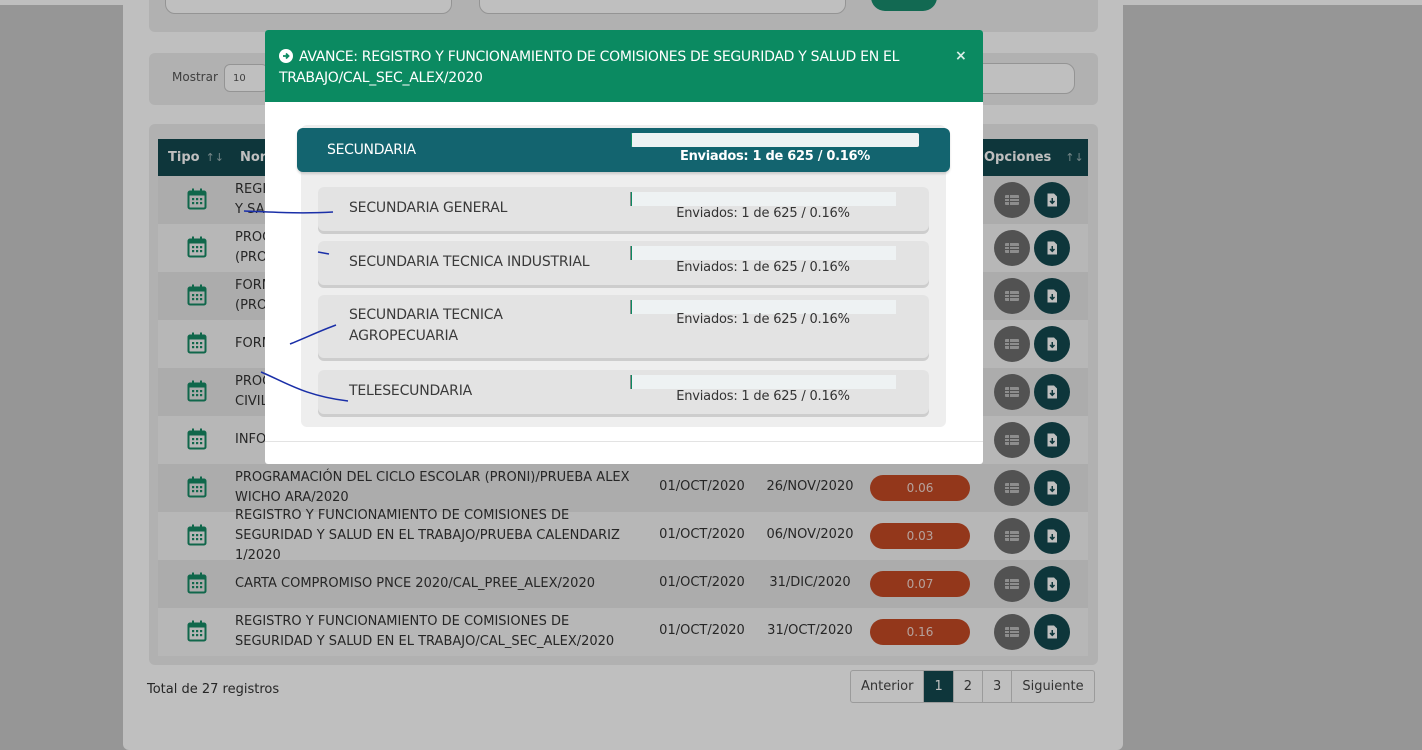  What do you see at coordinates (775, 140) in the screenshot?
I see `level-progress-bar` at bounding box center [775, 140].